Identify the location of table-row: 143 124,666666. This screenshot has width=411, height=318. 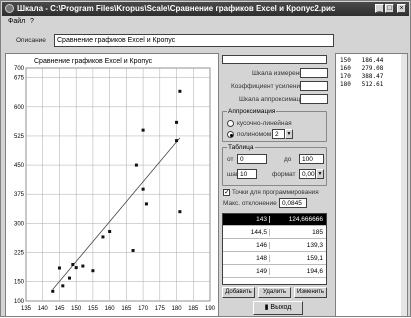
(274, 220).